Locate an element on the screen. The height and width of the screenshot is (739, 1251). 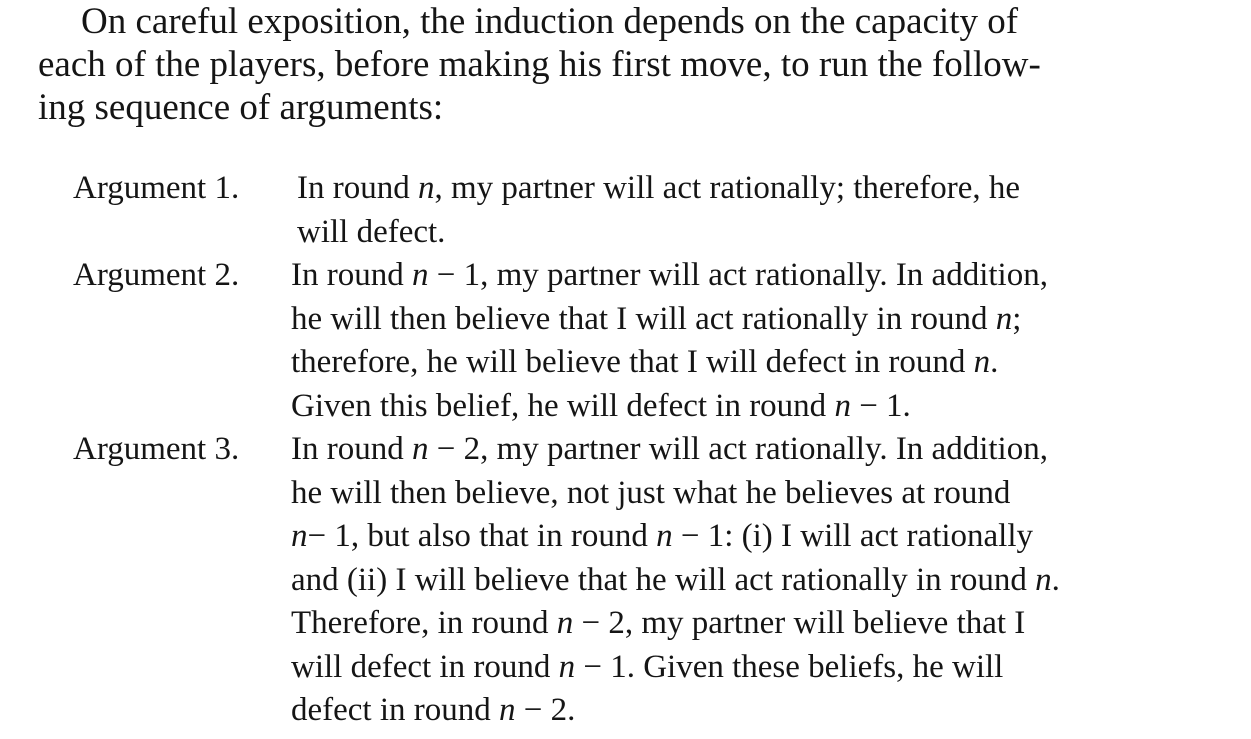
argument-line: will defect. is located at coordinates (371, 231).